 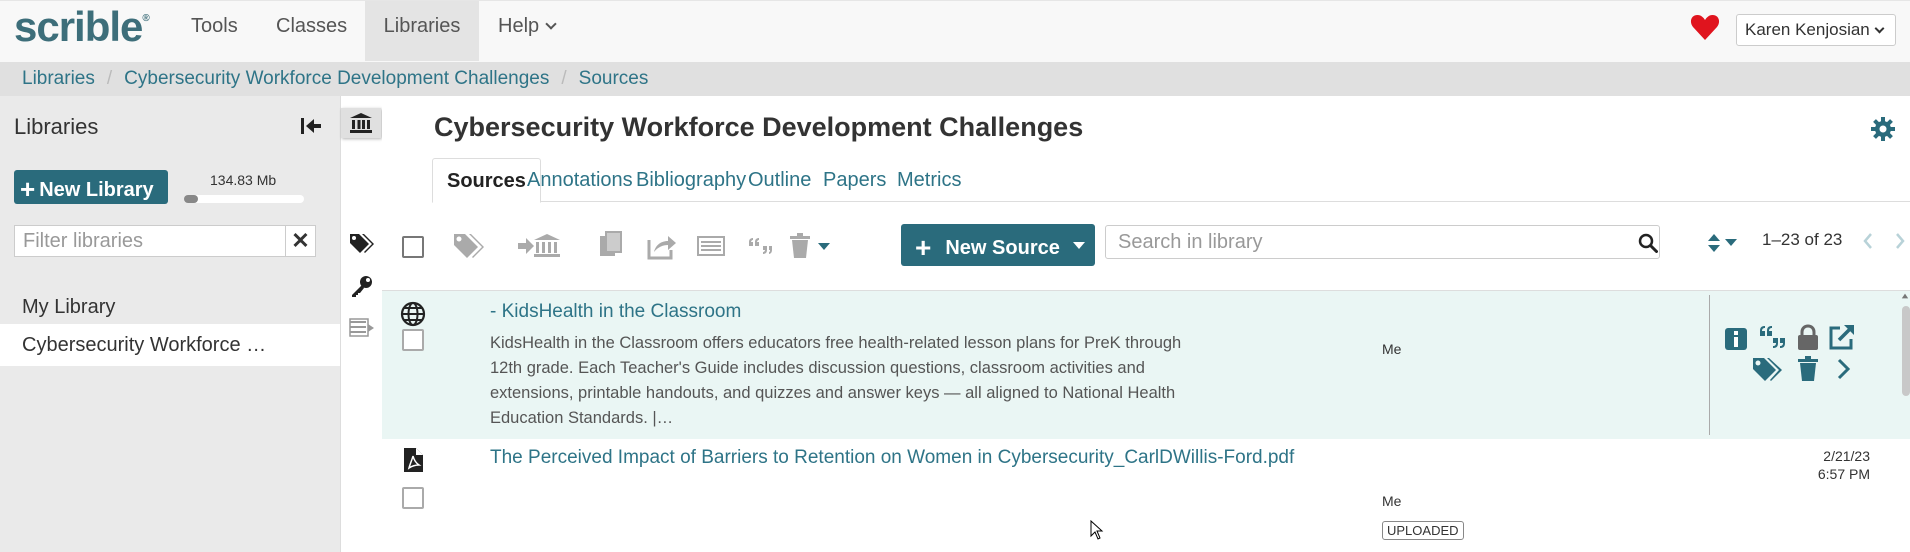 I want to click on select-all-checkbox, so click(x=413, y=247).